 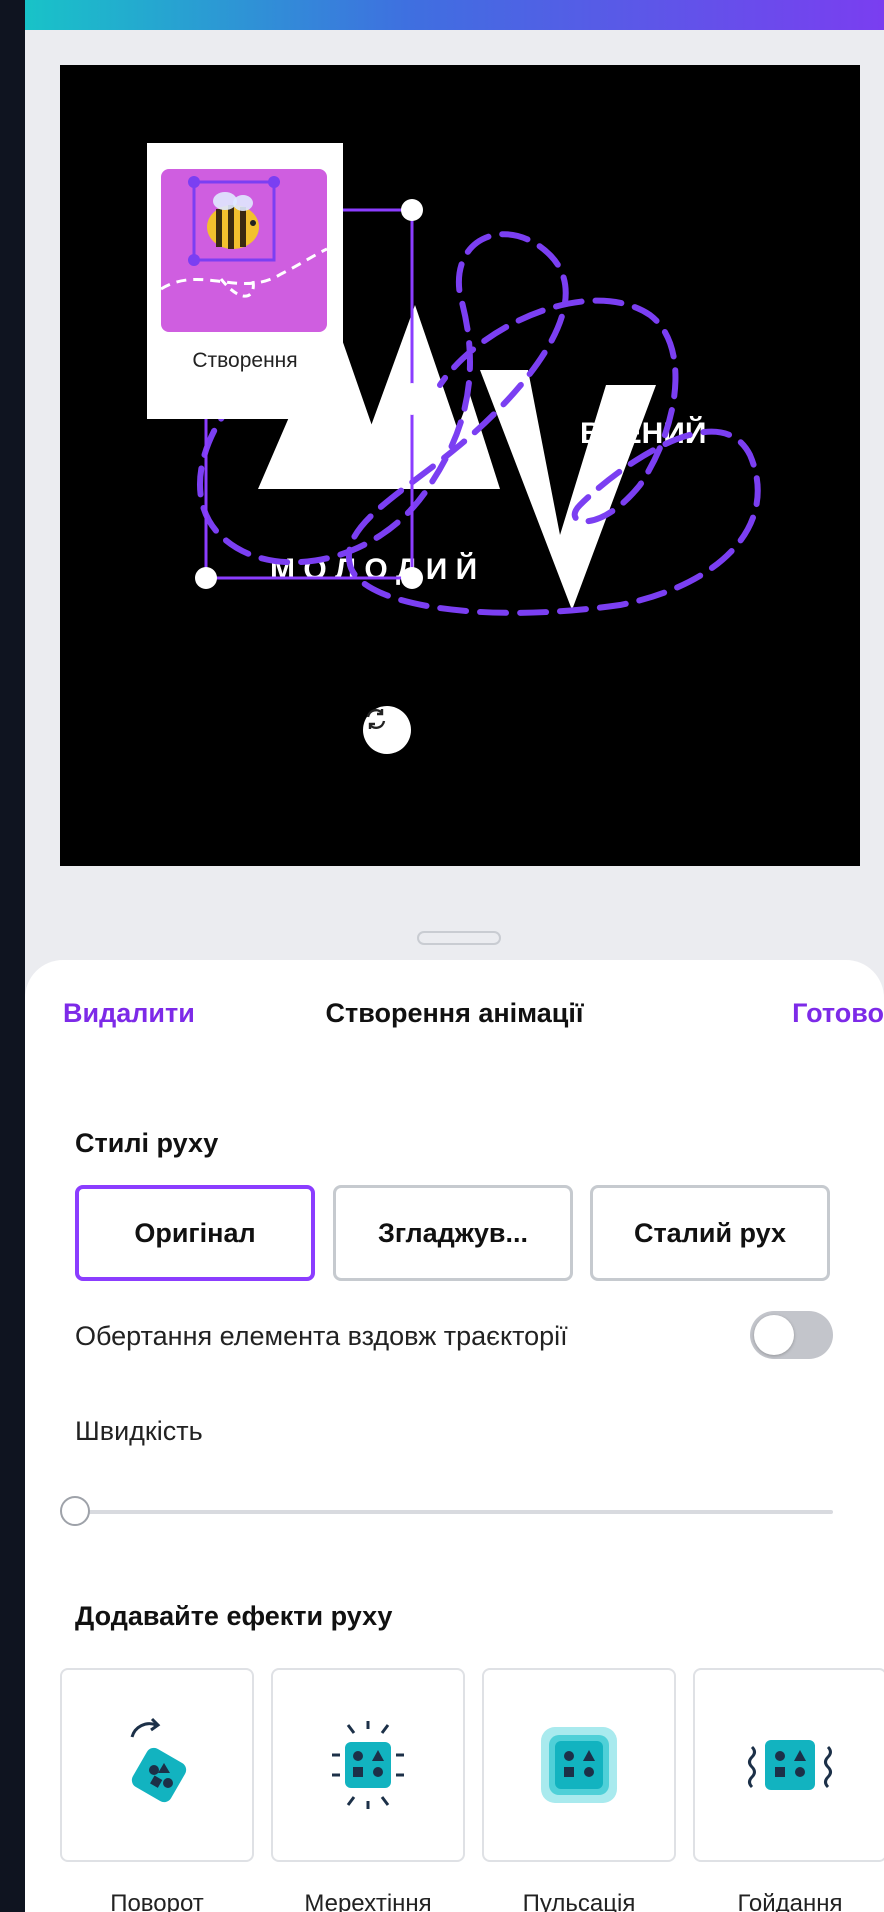 What do you see at coordinates (568, 490) in the screenshot?
I see `logo-letter-v` at bounding box center [568, 490].